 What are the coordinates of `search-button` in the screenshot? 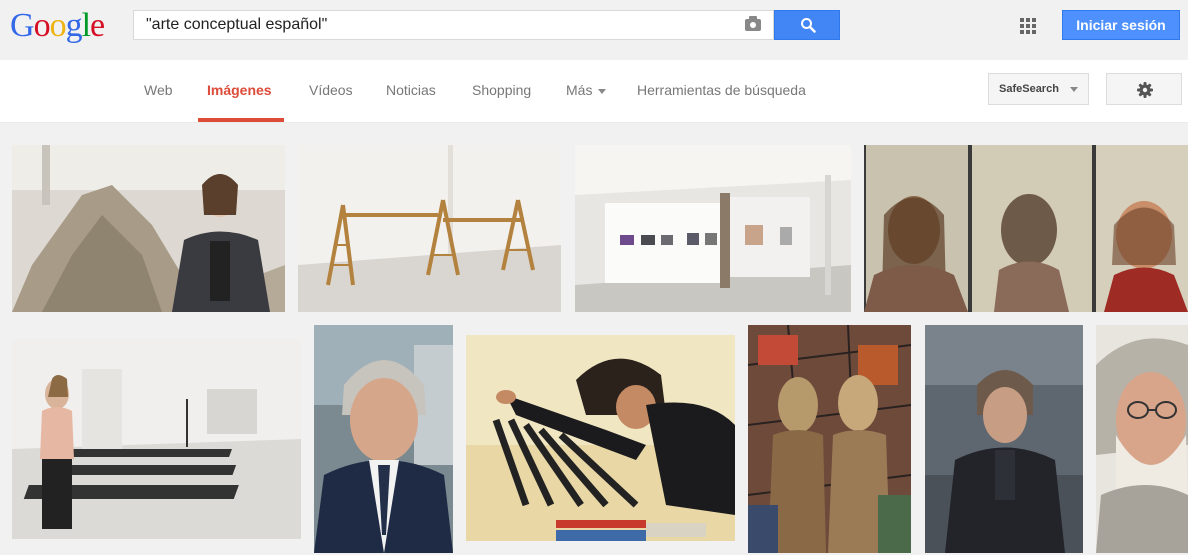 It's located at (807, 25).